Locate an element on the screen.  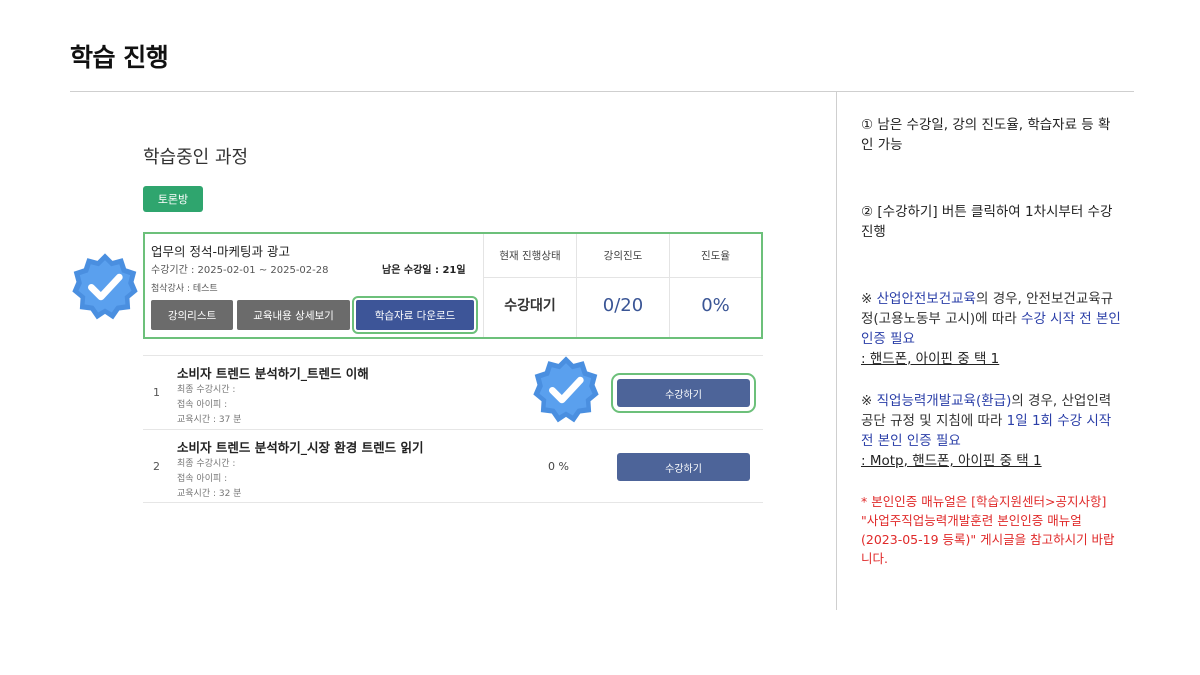
lesson-number: 2 is located at coordinates (156, 466).